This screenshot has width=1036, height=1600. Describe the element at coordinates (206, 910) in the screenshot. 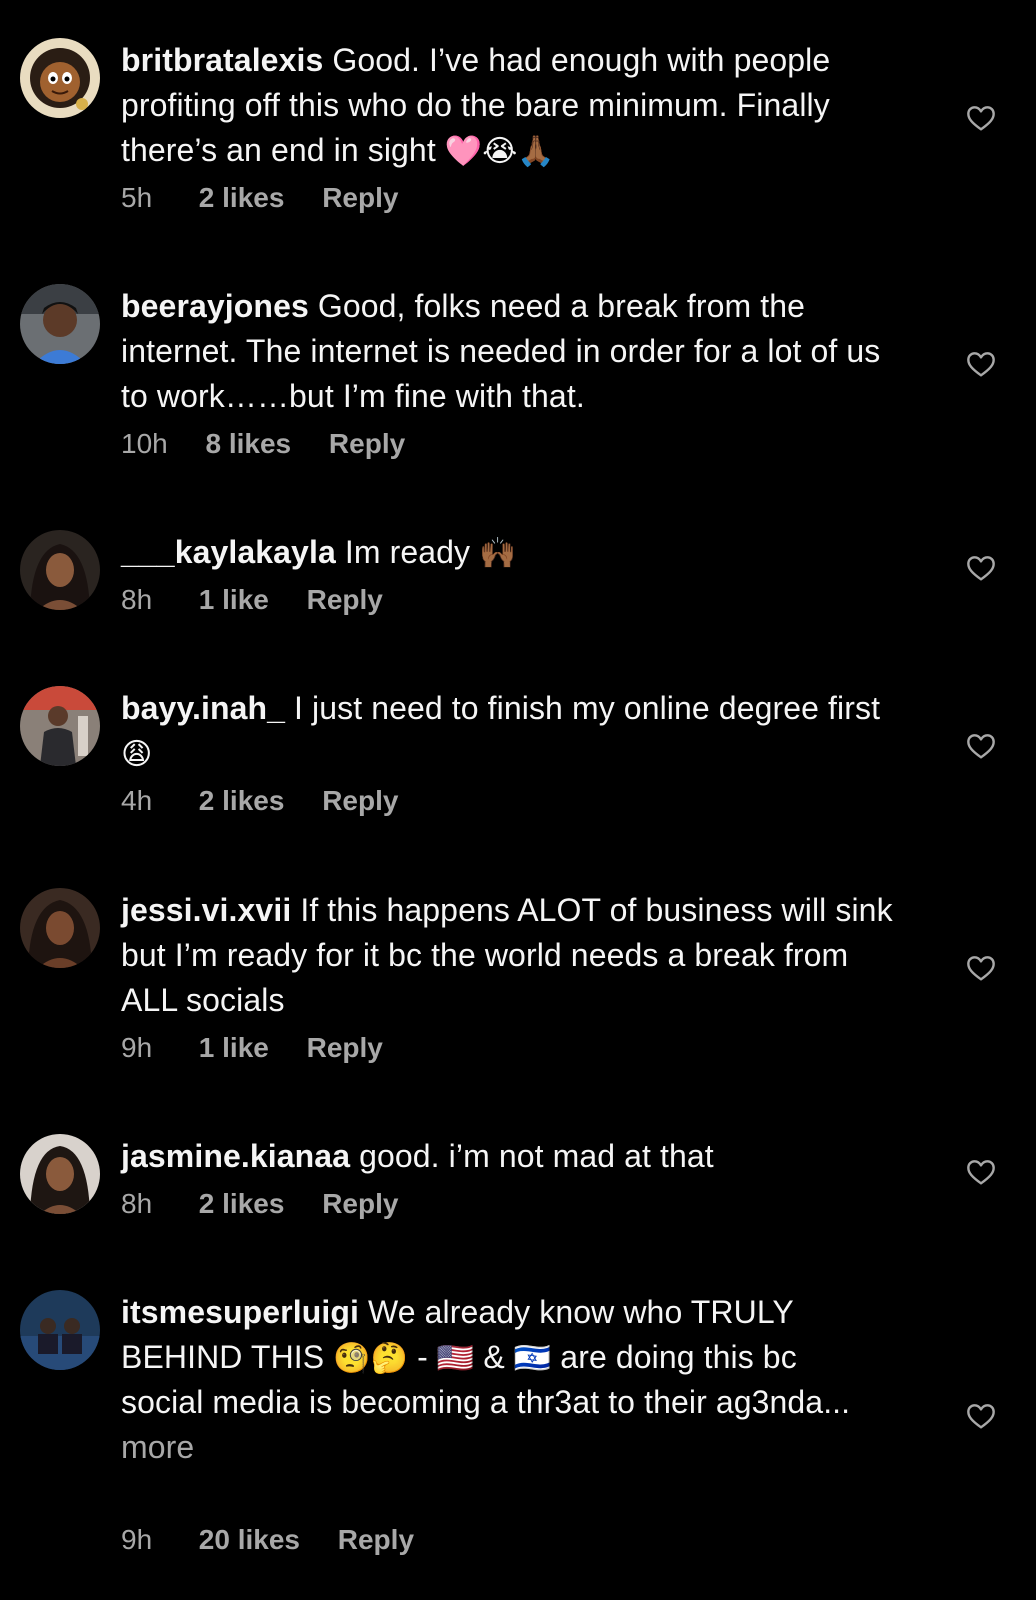

I see `comment-username: jessi.vi.xvii` at that location.